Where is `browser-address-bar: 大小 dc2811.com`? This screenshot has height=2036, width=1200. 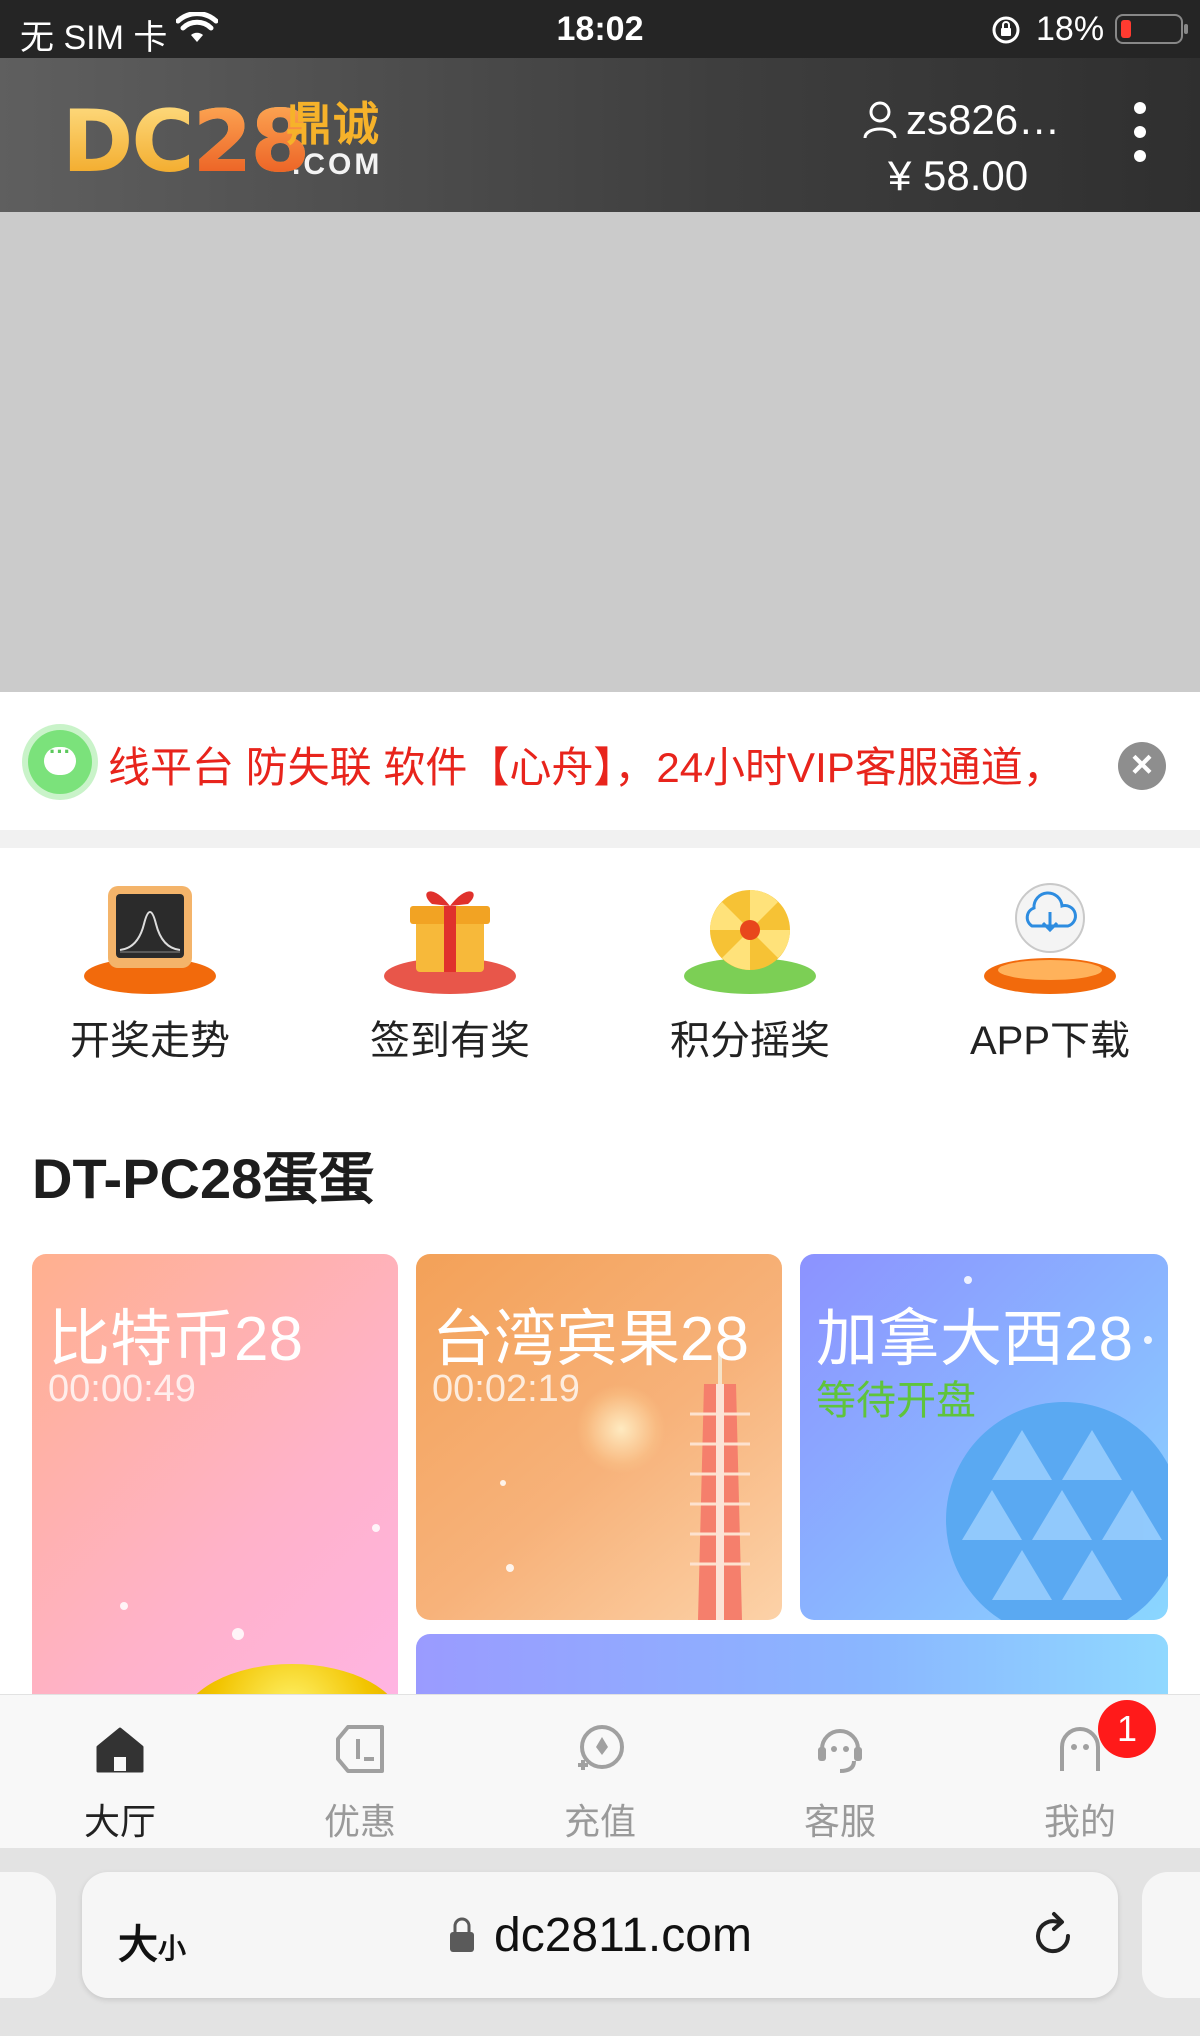
browser-address-bar: 大小 dc2811.com is located at coordinates (600, 1942).